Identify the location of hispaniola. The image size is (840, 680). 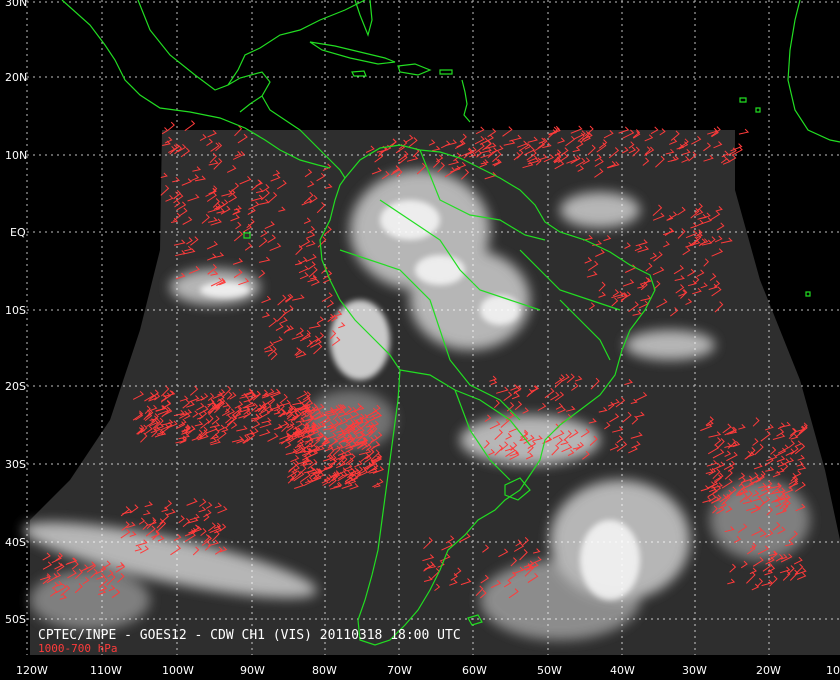
(414, 69).